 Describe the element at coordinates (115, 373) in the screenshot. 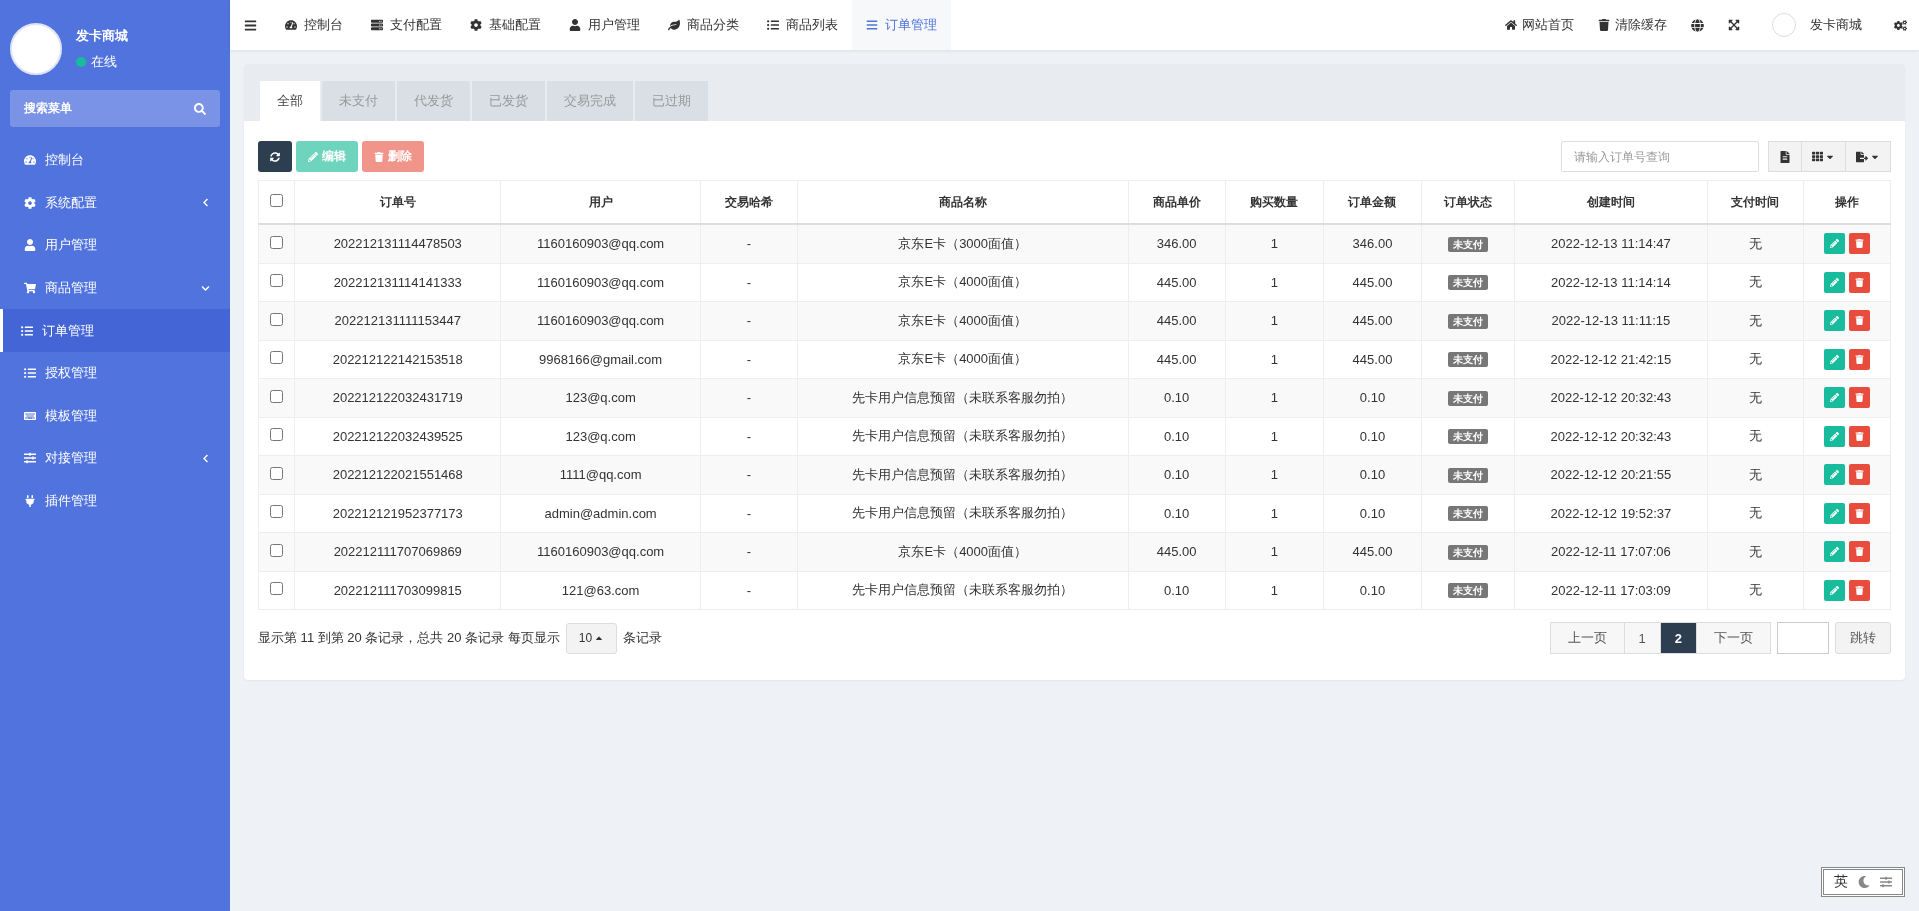

I see `sidebar-item: 授权管理` at that location.